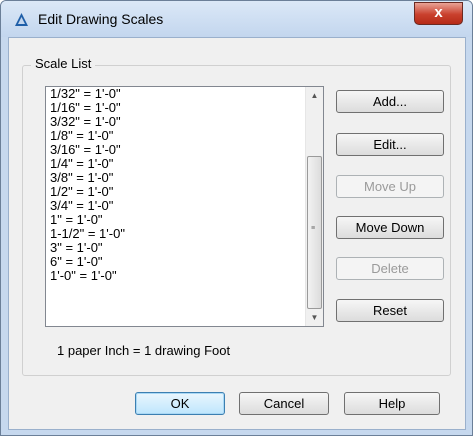  Describe the element at coordinates (314, 95) in the screenshot. I see `scroll-up-arrow-icon: ▲` at that location.